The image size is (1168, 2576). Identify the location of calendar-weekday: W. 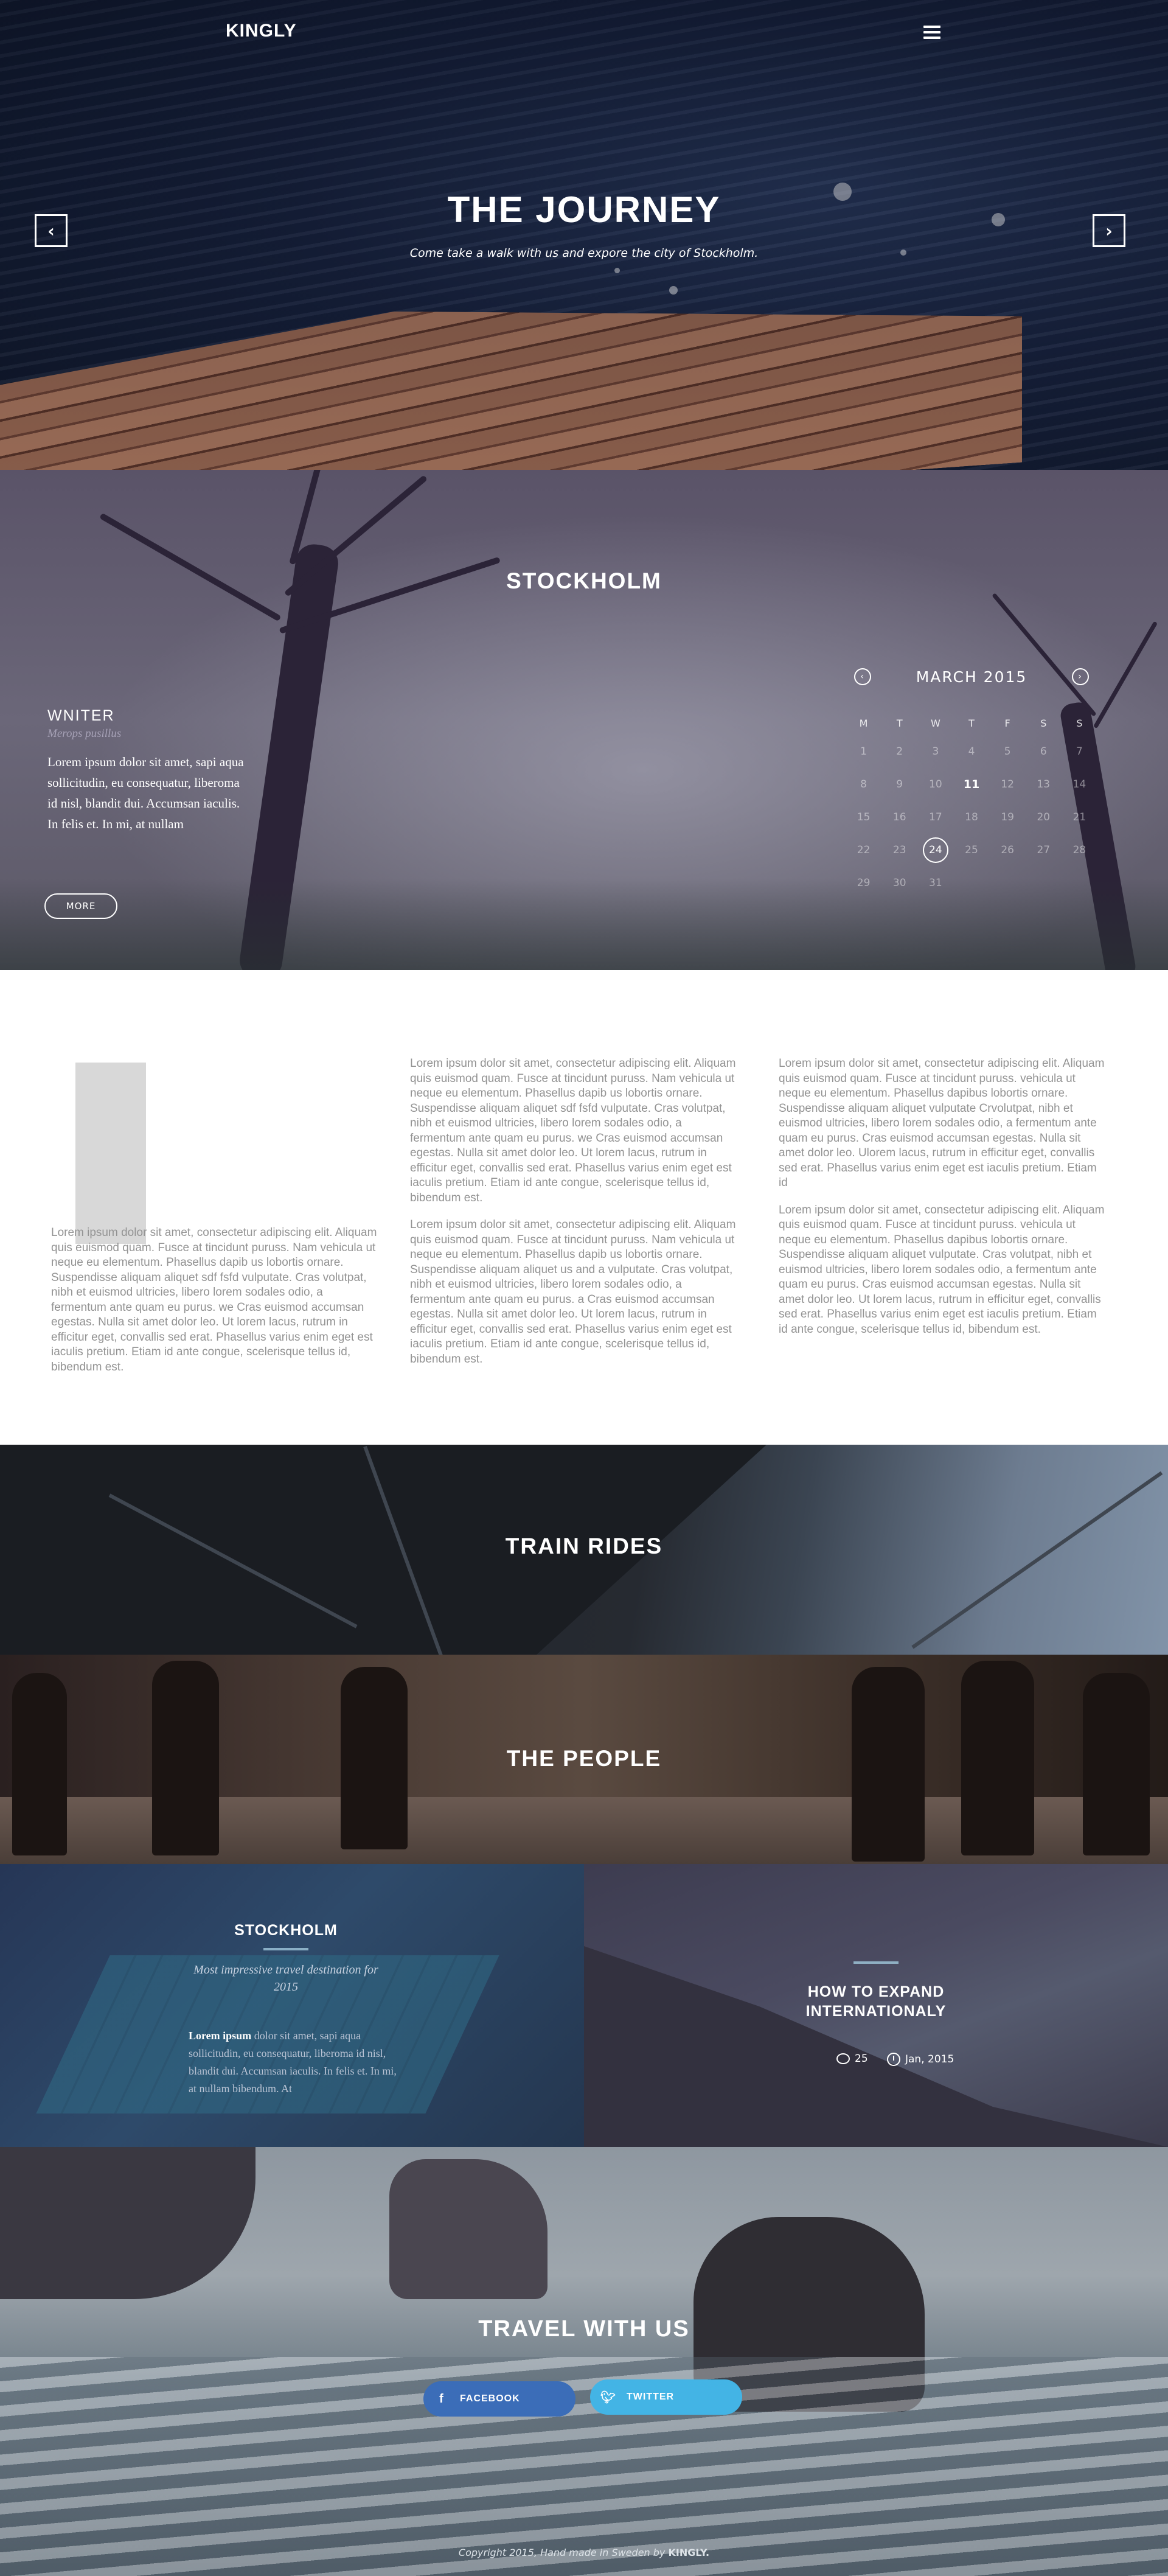
(935, 723).